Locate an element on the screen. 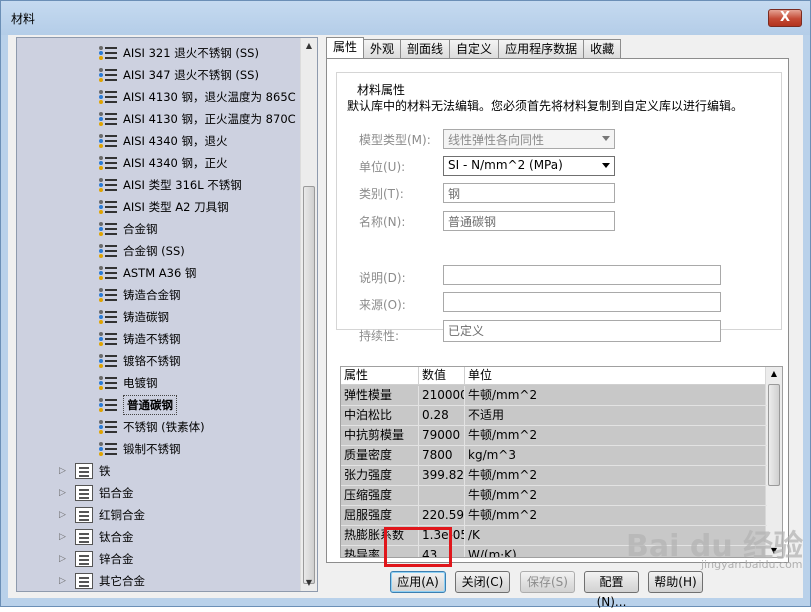 Image resolution: width=811 pixels, height=612 pixels. tree-item-material: 不锈钢 (铁素体) is located at coordinates (152, 427).